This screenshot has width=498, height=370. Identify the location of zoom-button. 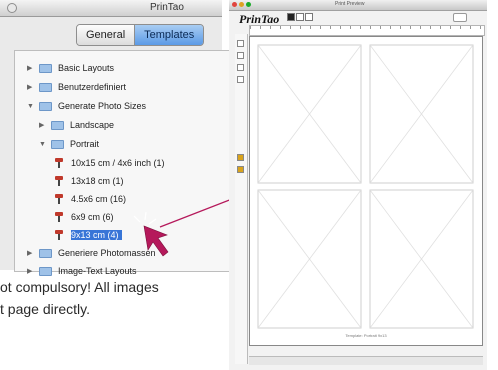
(248, 4).